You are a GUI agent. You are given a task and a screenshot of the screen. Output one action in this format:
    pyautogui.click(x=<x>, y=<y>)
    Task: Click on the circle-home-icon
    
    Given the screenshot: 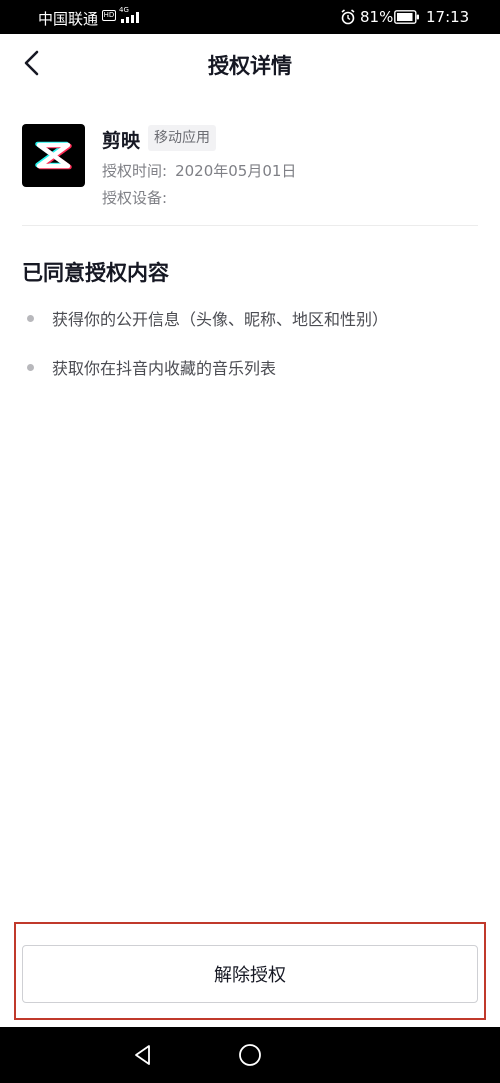 What is the action you would take?
    pyautogui.click(x=250, y=1055)
    